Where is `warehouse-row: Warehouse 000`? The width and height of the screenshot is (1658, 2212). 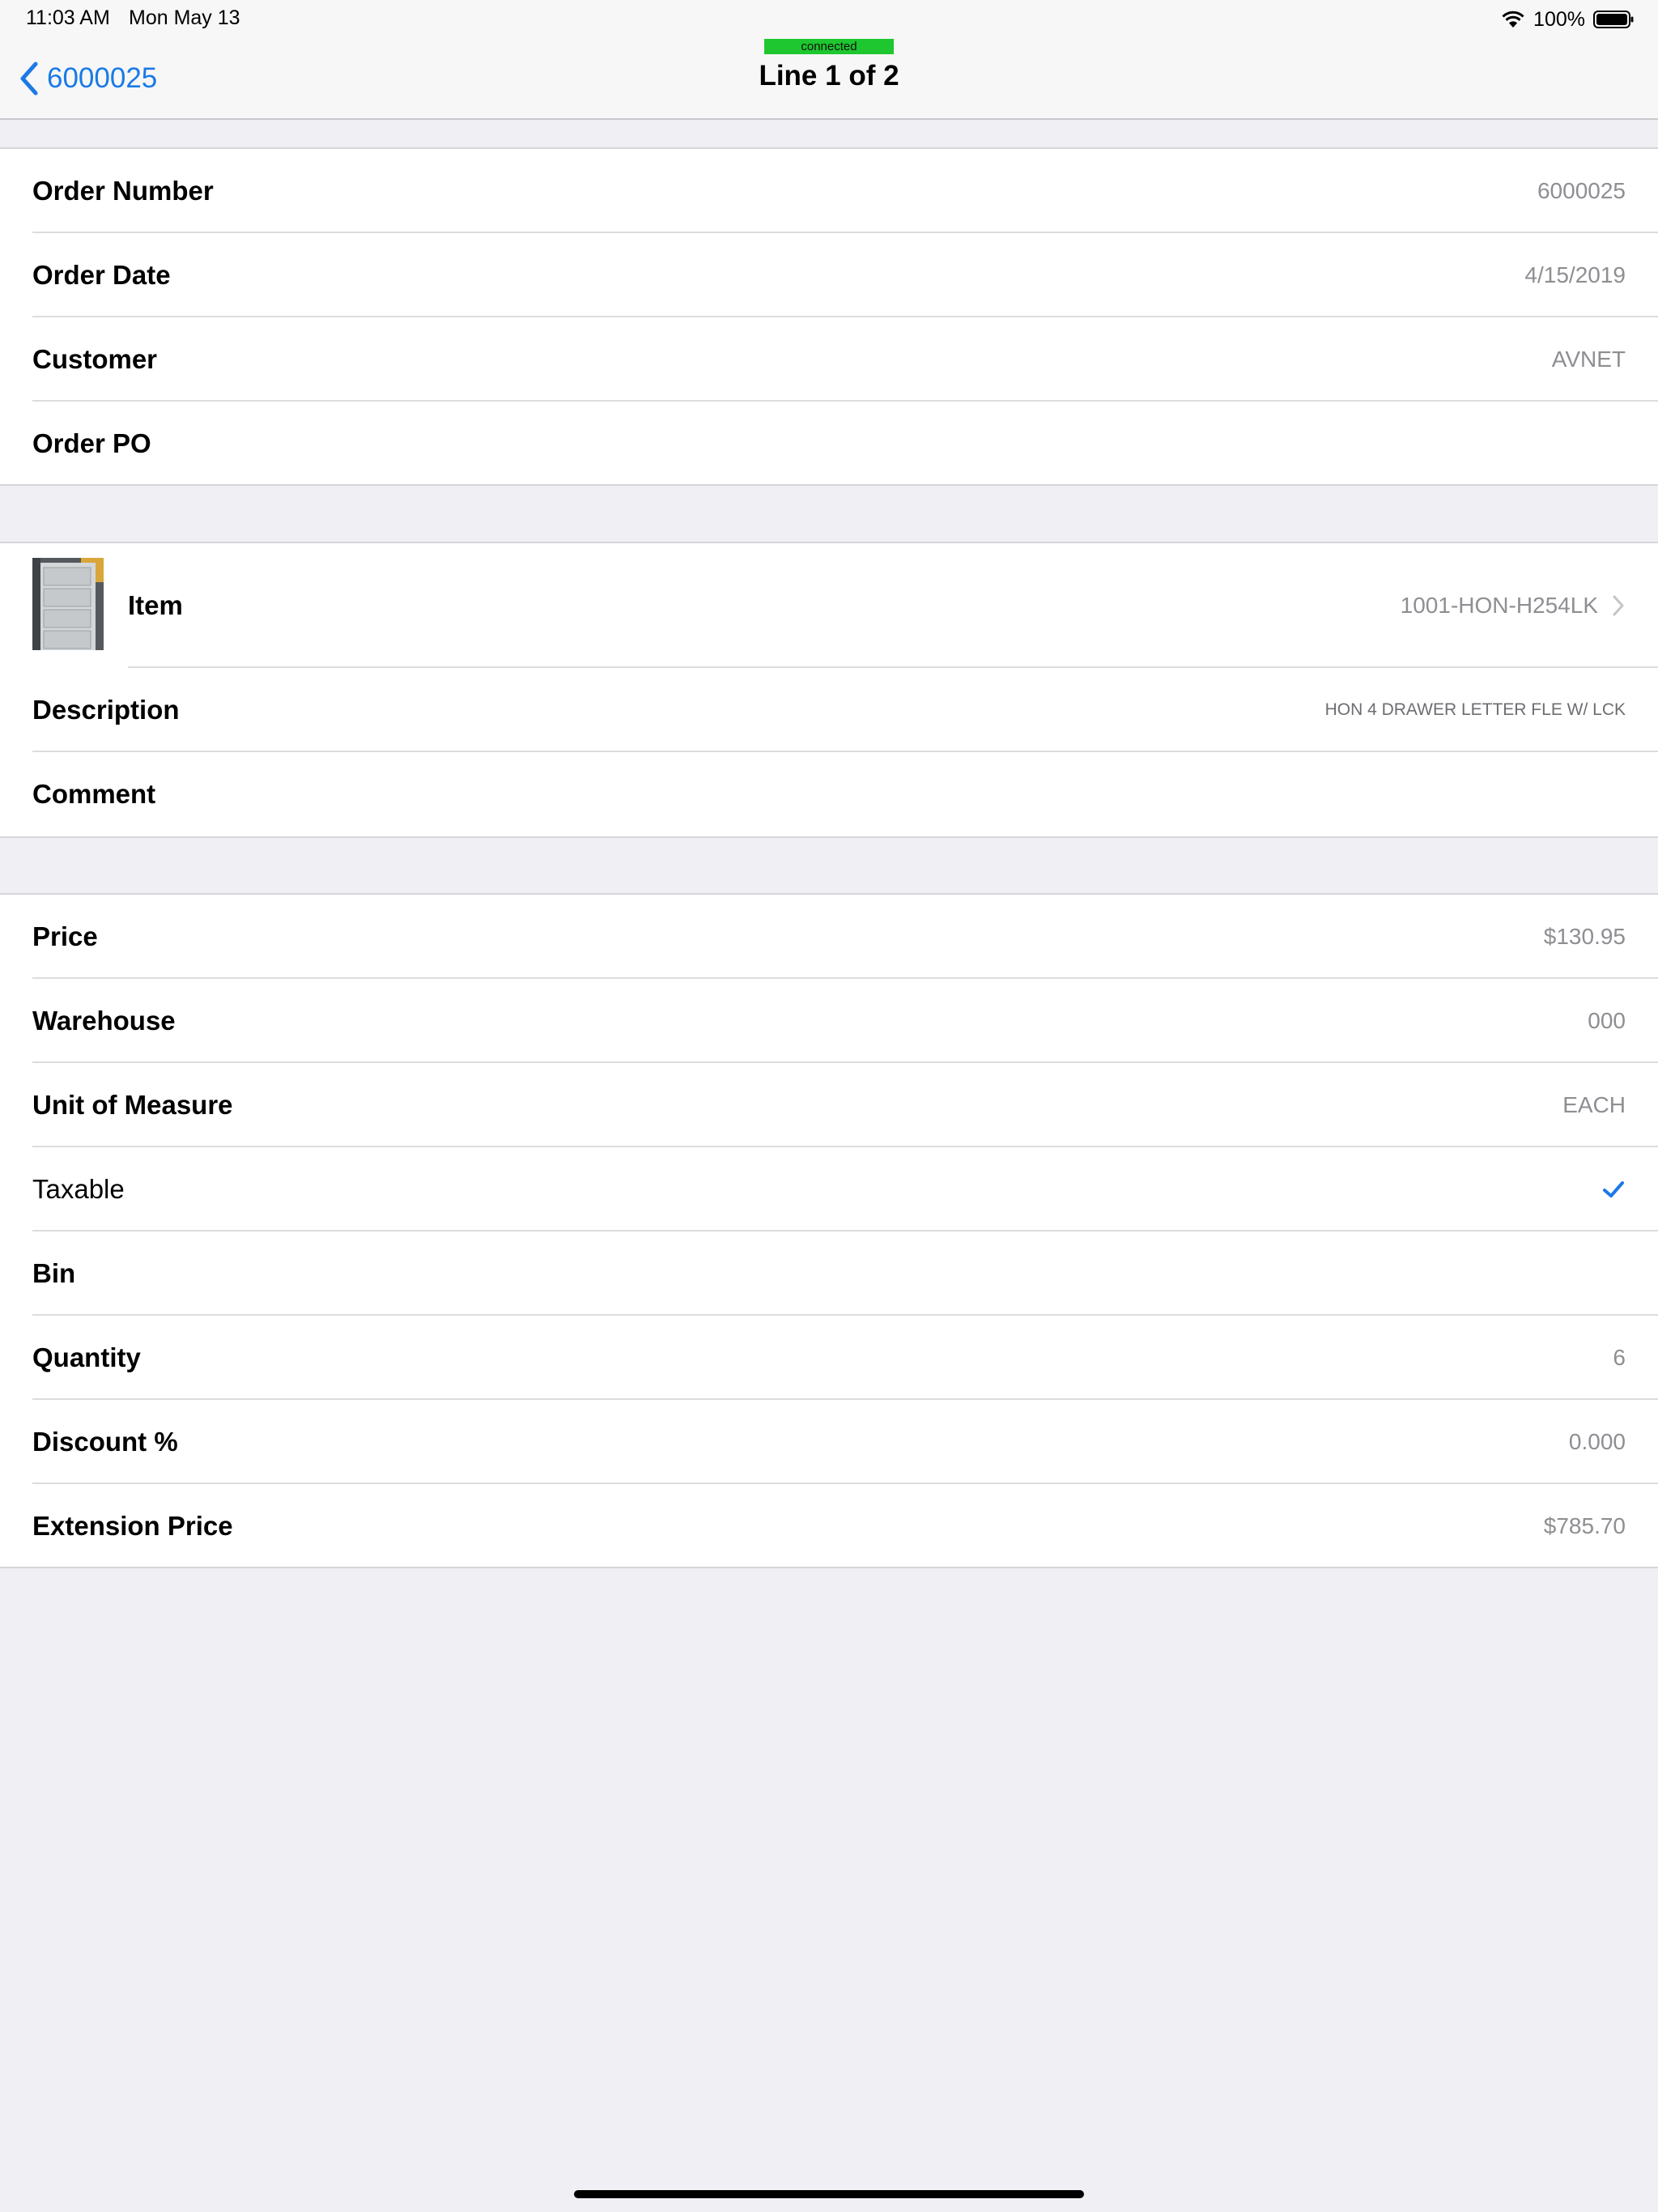 warehouse-row: Warehouse 000 is located at coordinates (829, 1021).